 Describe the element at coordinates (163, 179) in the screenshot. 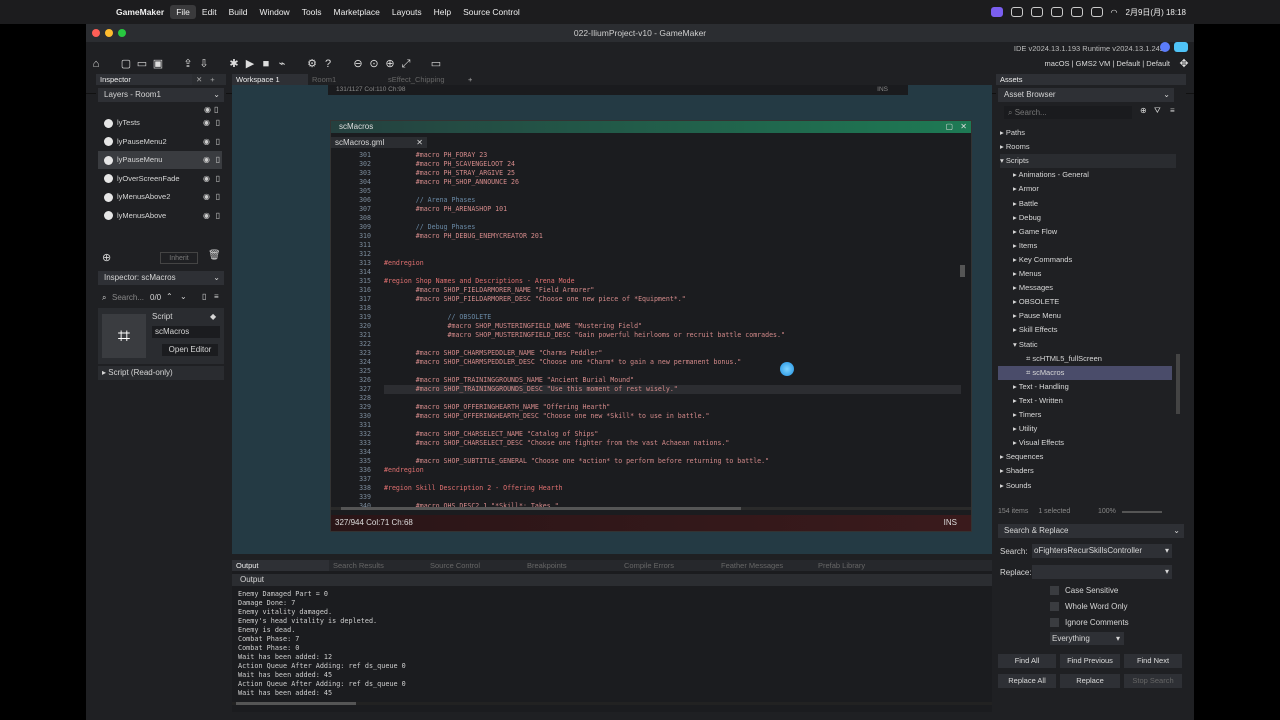

I see `layer-item: lyOverScreenFade ◉ ▯` at that location.